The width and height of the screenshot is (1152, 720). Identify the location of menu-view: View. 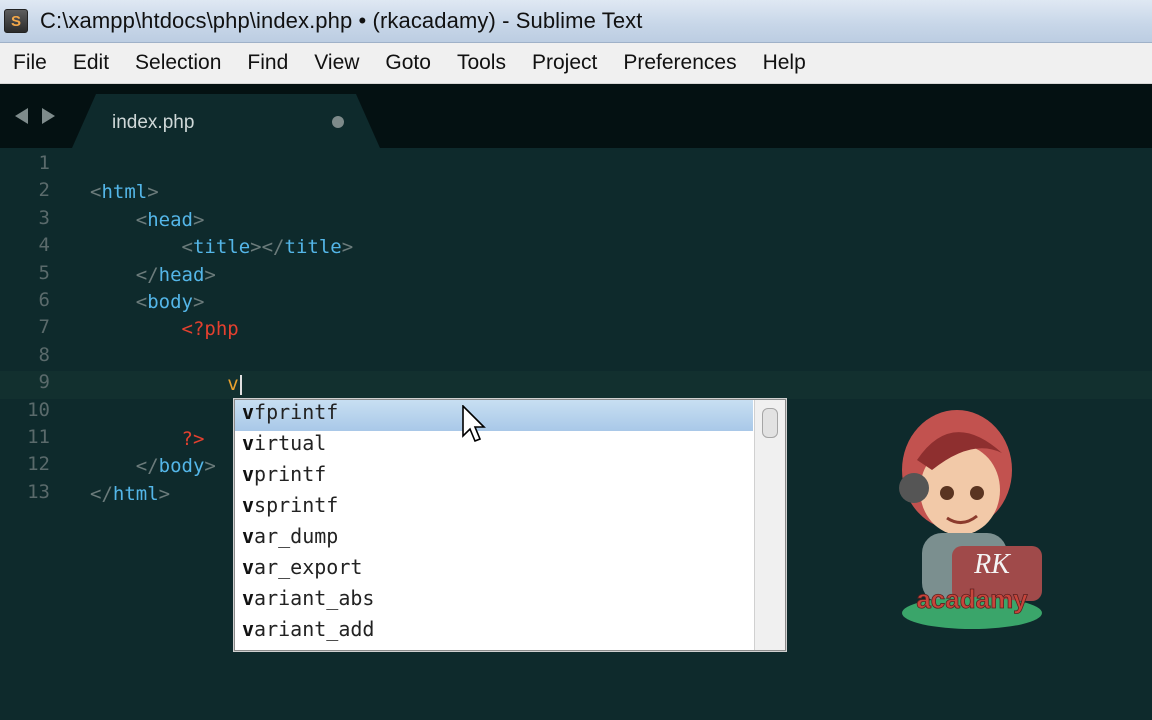
(336, 63).